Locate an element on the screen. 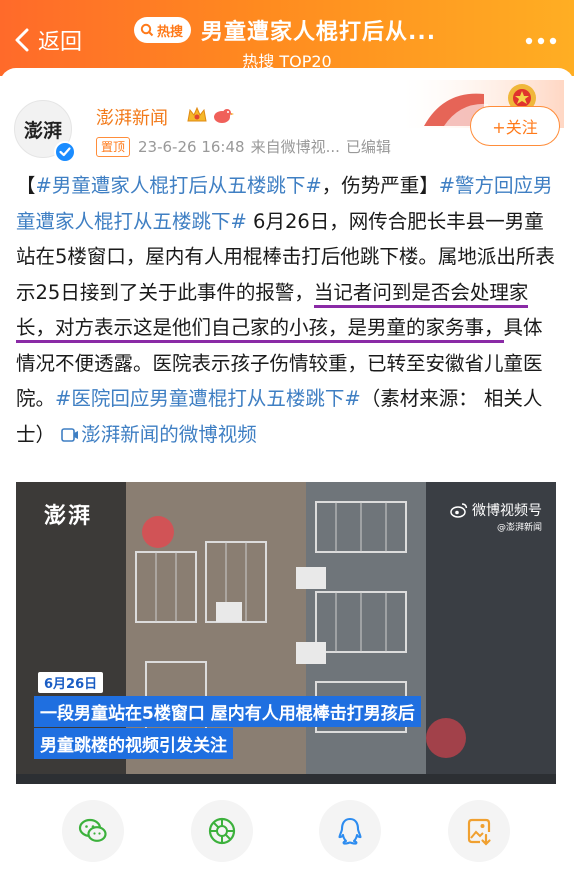 Image resolution: width=574 pixels, height=887 pixels. more-icon is located at coordinates (541, 41).